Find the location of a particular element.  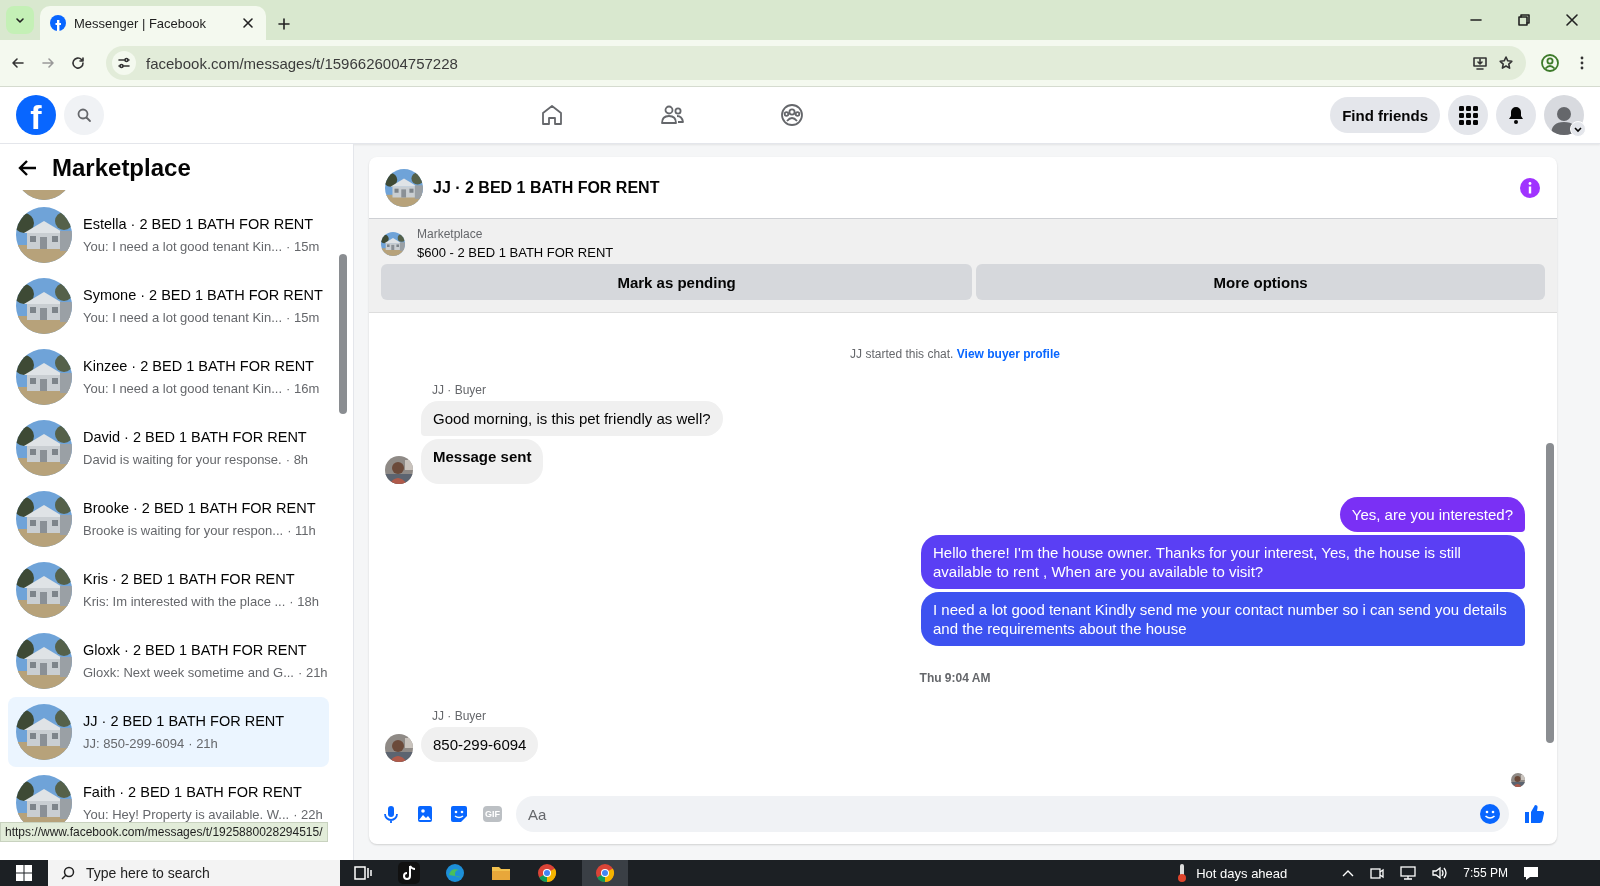

conversation-title: Brooke · 2 BED 1 BATH FOR RENT is located at coordinates (200, 508).